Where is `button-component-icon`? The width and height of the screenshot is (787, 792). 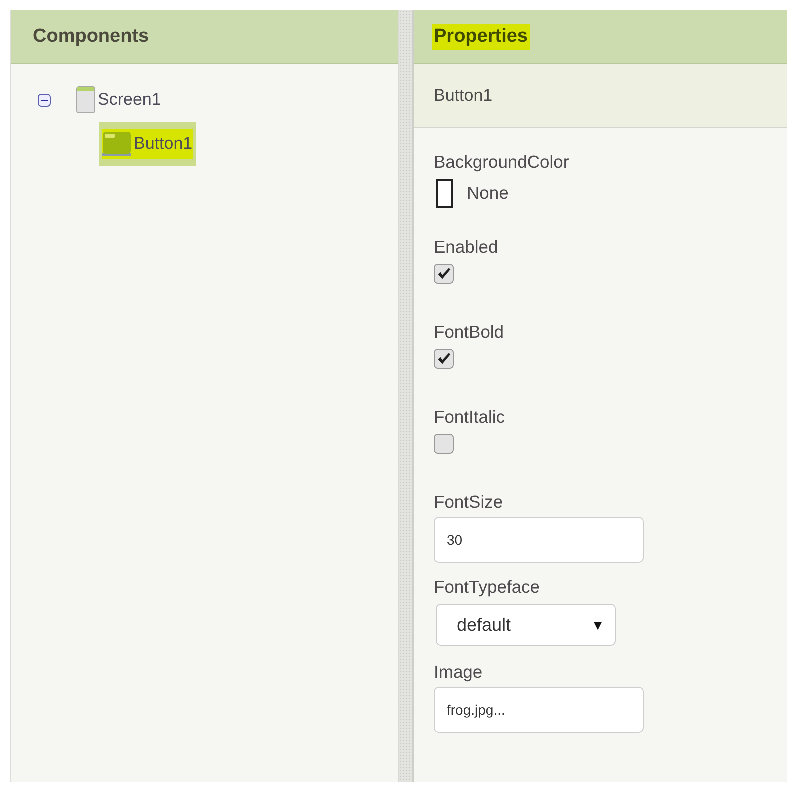 button-component-icon is located at coordinates (117, 144).